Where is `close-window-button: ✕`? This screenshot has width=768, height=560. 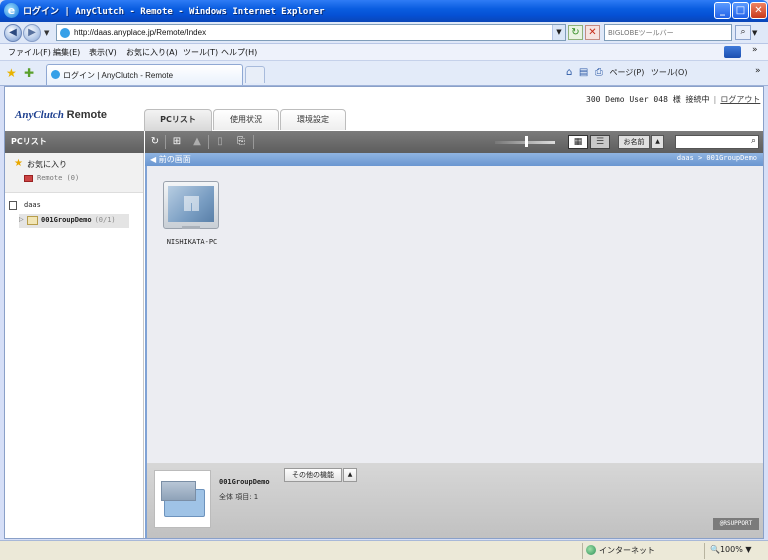
close-window-button: ✕ is located at coordinates (758, 10).